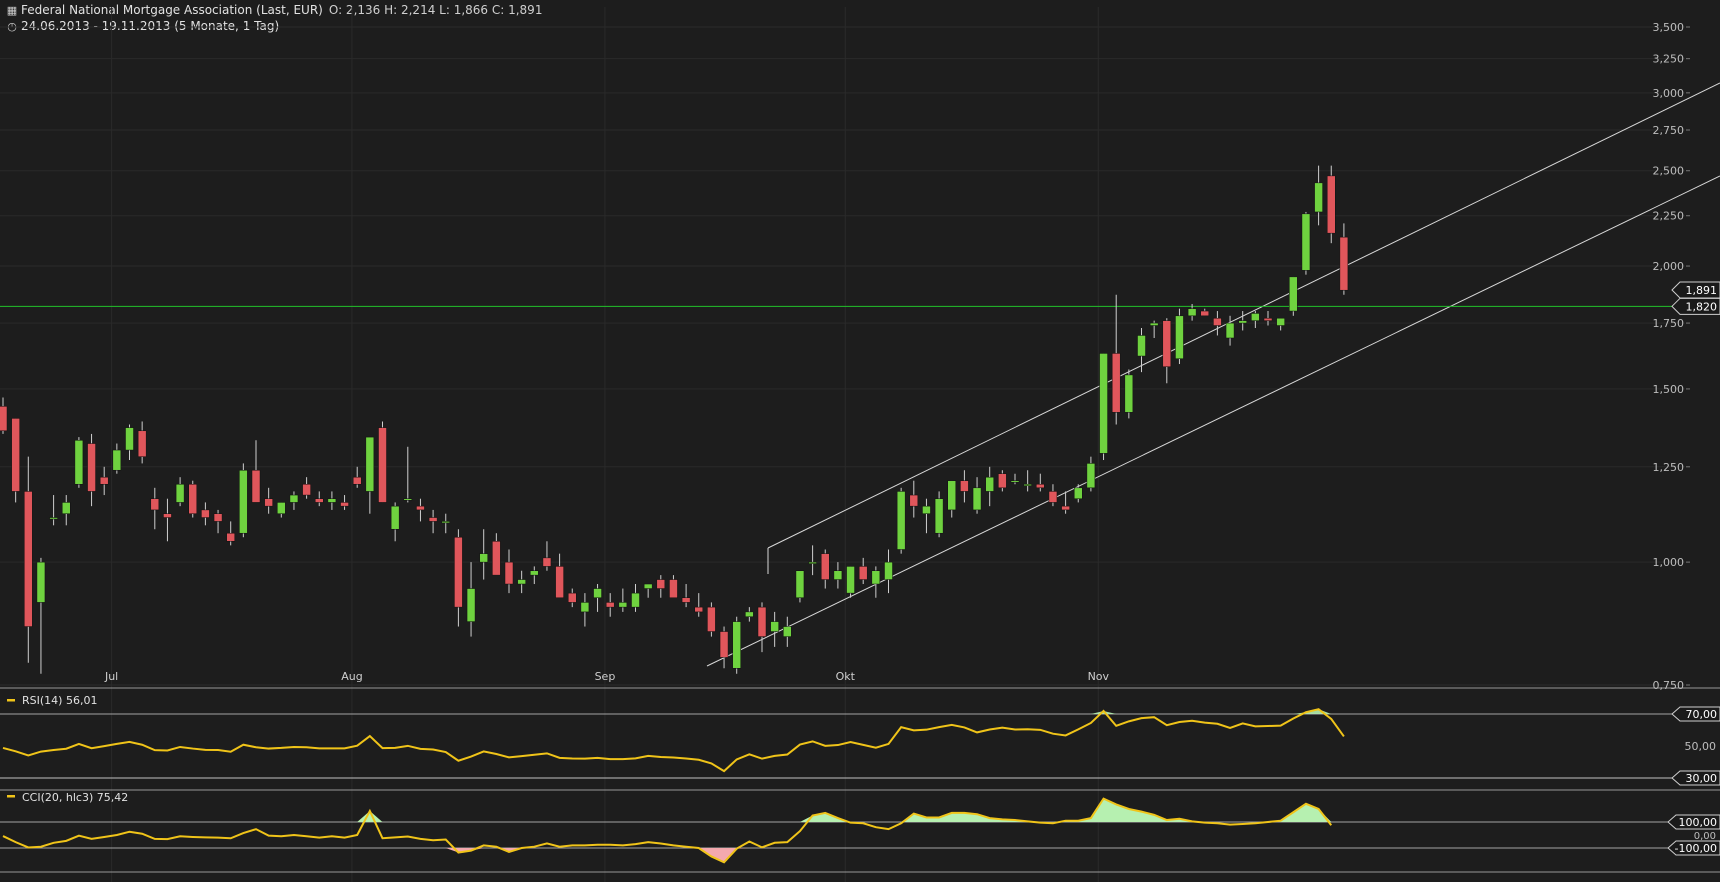  I want to click on rsi-title: RSI(14) 56,01, so click(59, 700).